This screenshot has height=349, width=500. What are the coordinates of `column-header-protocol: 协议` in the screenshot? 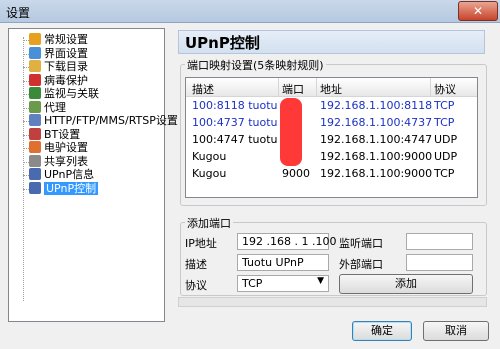 It's located at (445, 89).